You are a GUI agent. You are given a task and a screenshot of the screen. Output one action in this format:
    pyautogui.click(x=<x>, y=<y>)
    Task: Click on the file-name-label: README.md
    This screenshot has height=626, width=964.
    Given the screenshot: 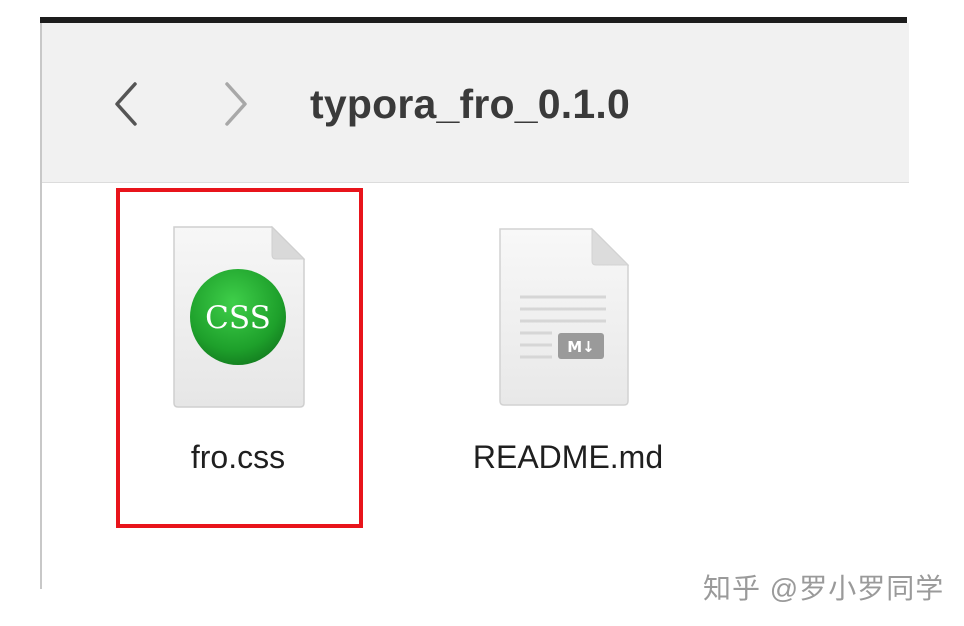 What is the action you would take?
    pyautogui.click(x=568, y=457)
    